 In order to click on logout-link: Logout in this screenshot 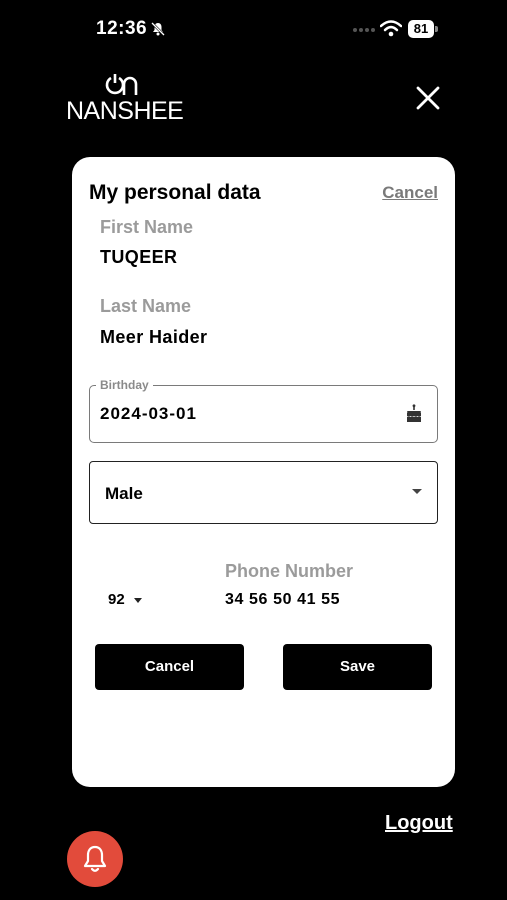, I will do `click(419, 823)`.